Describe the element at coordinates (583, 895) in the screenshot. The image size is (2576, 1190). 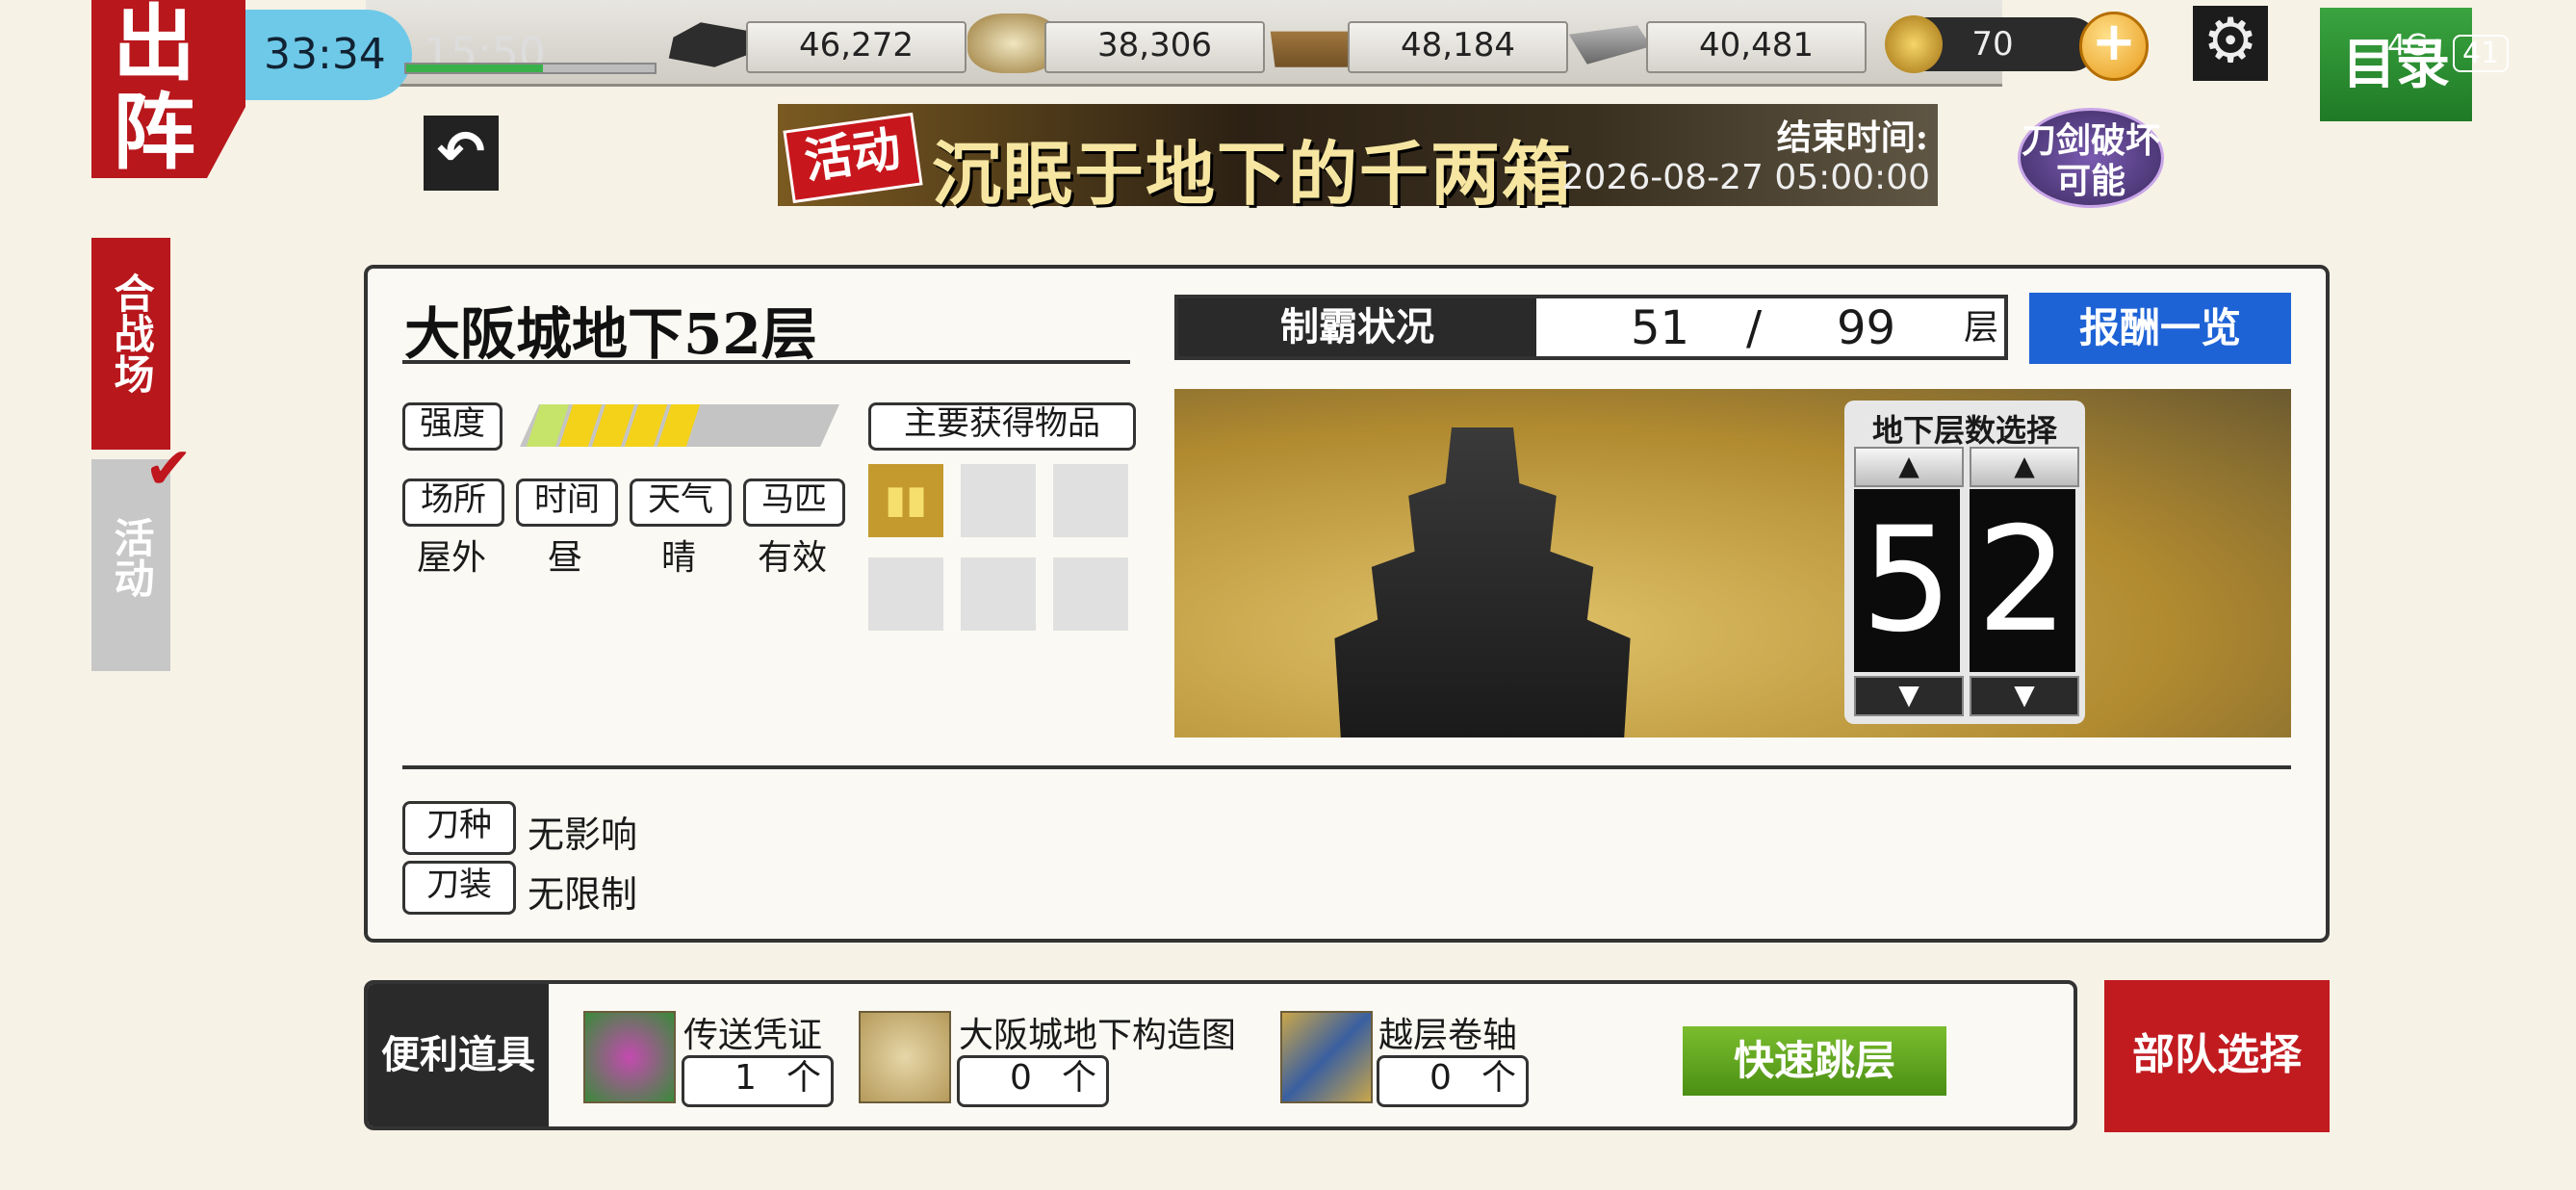
I see `equip-value: 无限制` at that location.